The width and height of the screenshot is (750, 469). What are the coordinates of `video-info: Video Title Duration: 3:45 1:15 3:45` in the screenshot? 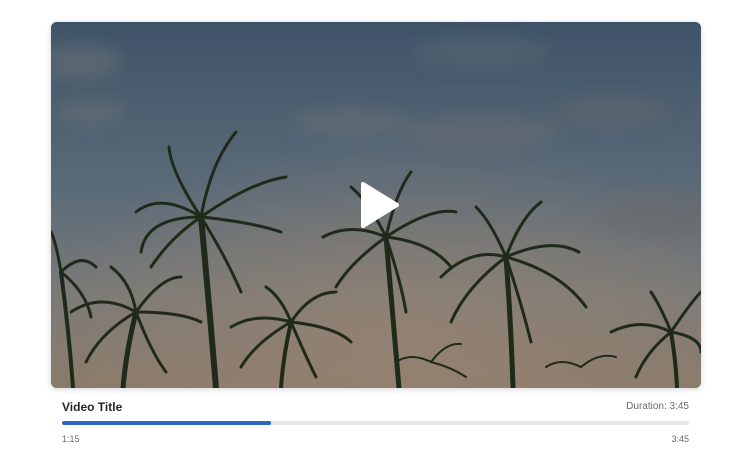 It's located at (376, 418).